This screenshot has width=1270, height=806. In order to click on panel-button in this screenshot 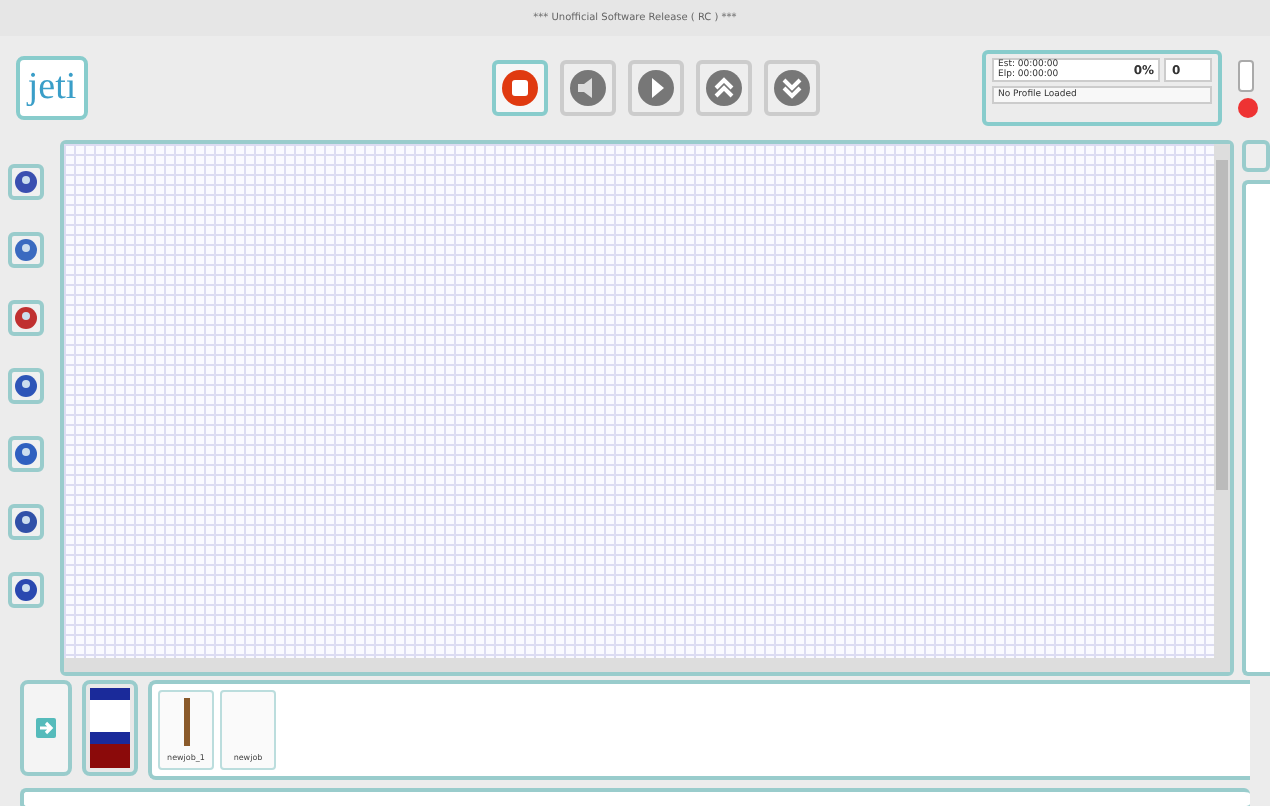, I will do `click(1246, 75)`.